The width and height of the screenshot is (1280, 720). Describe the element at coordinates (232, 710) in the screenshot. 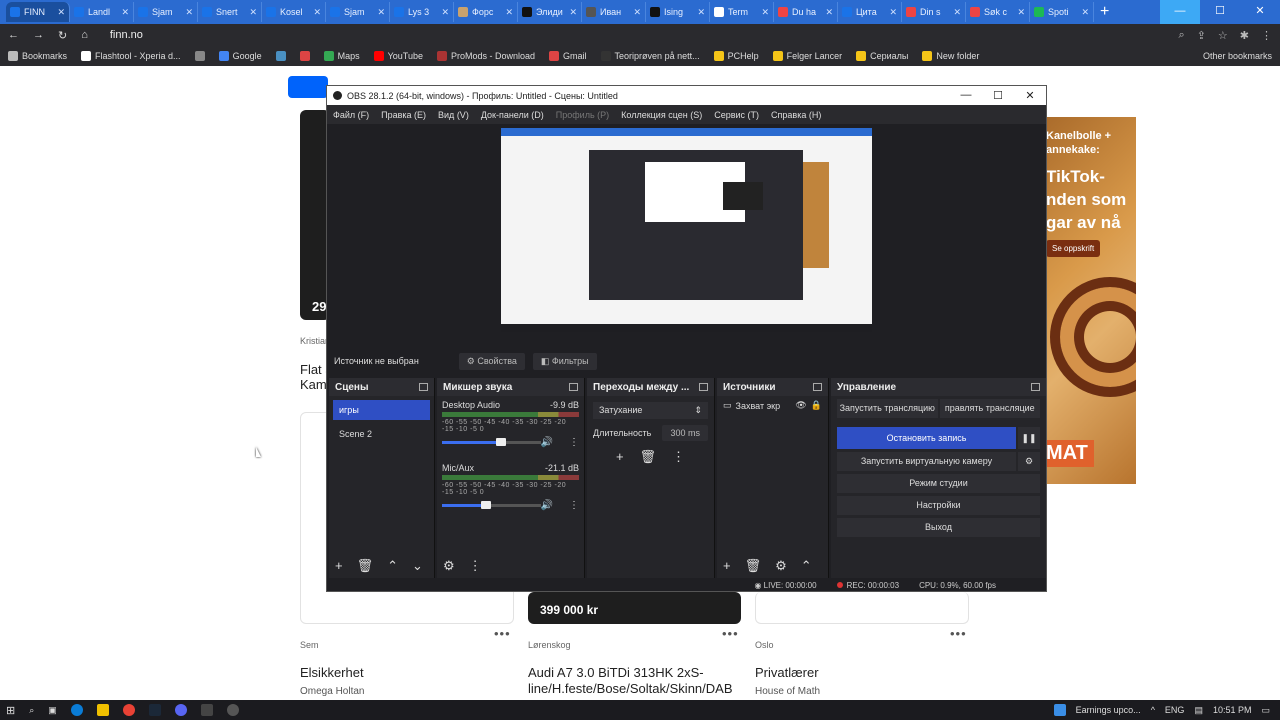

I see `obs-icon` at that location.